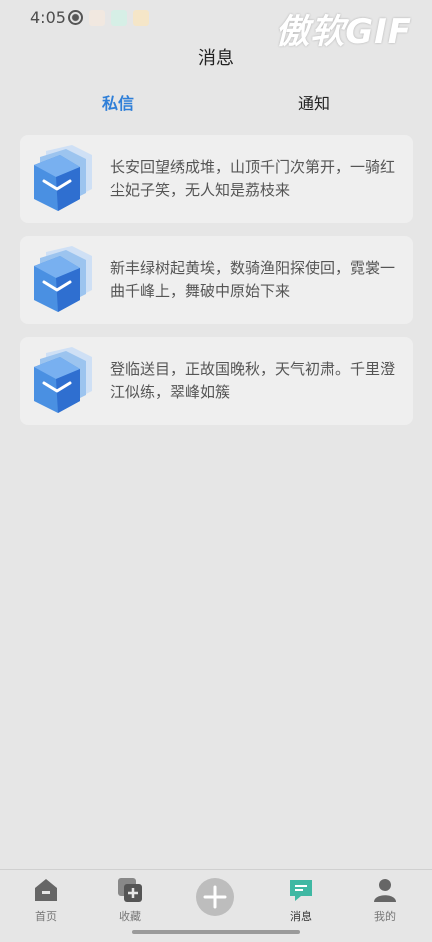  Describe the element at coordinates (253, 178) in the screenshot. I see `message-text: 长安回望绣成堆，山顶千门次第开，一骑红尘妃子笑，无人知是荔枝来` at that location.